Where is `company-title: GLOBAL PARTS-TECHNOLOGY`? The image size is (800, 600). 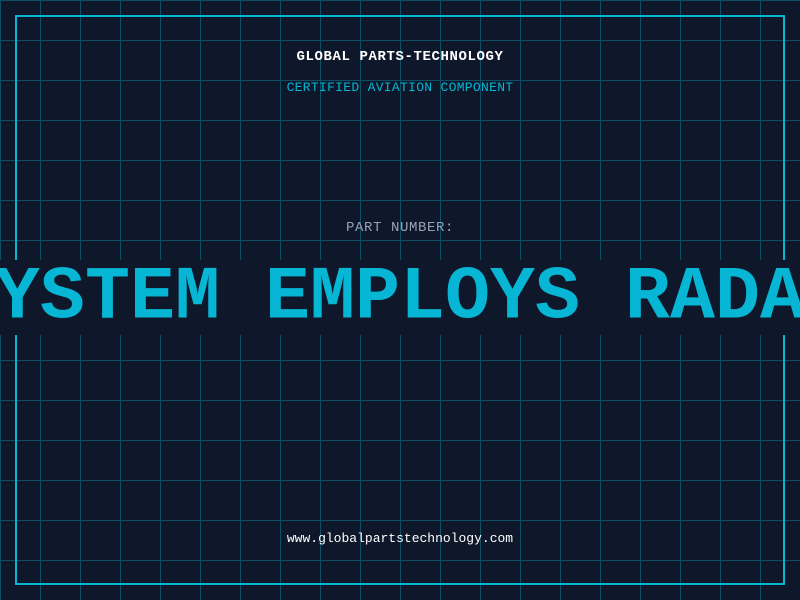
company-title: GLOBAL PARTS-TECHNOLOGY is located at coordinates (400, 57).